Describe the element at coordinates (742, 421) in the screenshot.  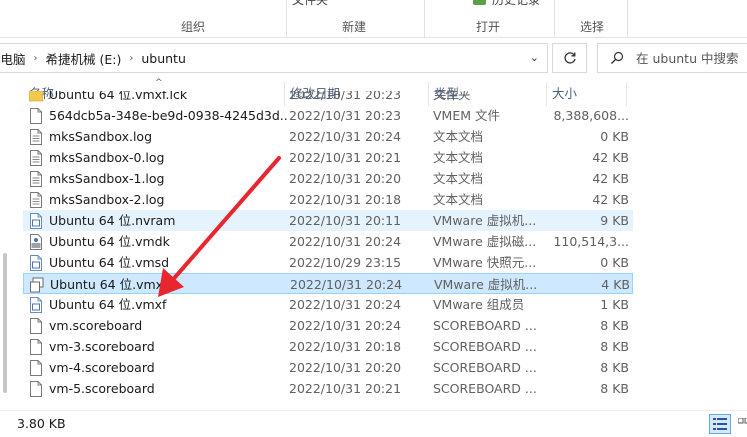
I see `large-icons-view-icon` at that location.